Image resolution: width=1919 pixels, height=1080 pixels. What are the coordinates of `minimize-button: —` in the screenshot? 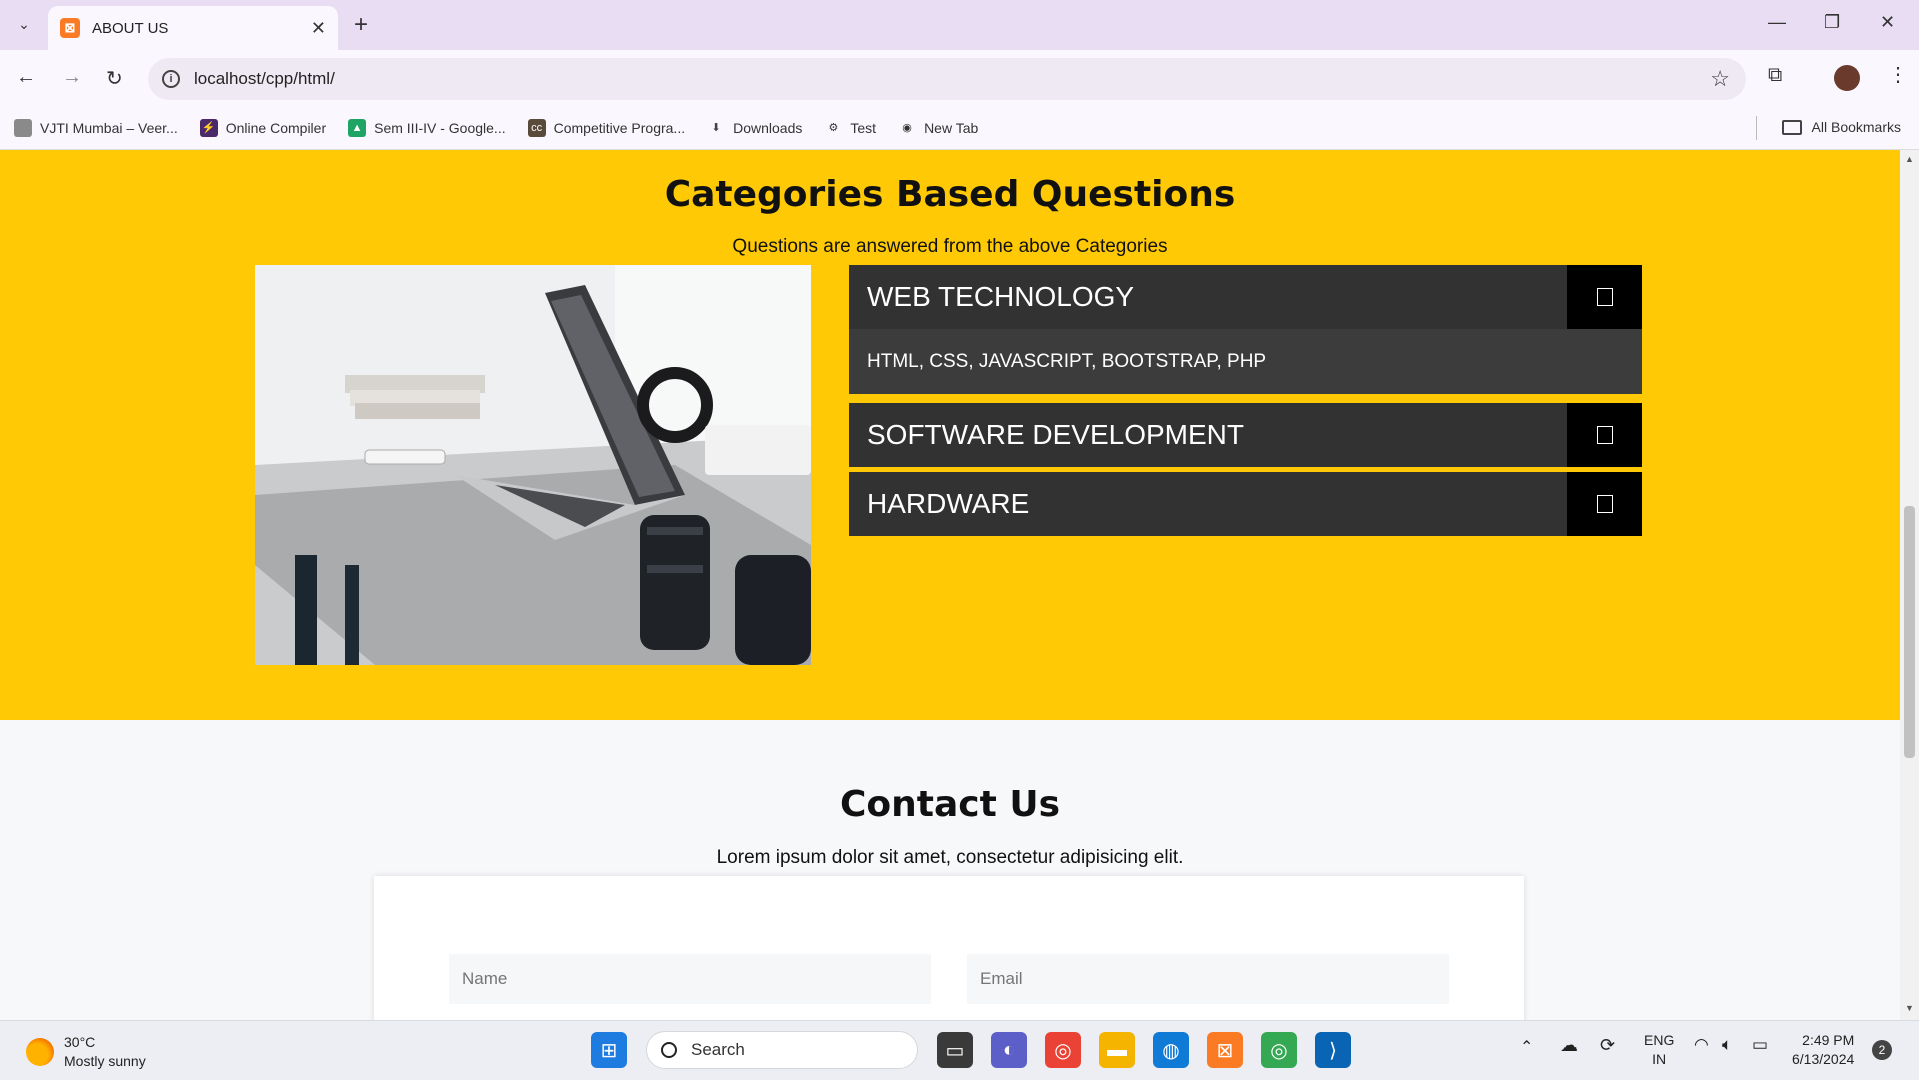 It's located at (1777, 22).